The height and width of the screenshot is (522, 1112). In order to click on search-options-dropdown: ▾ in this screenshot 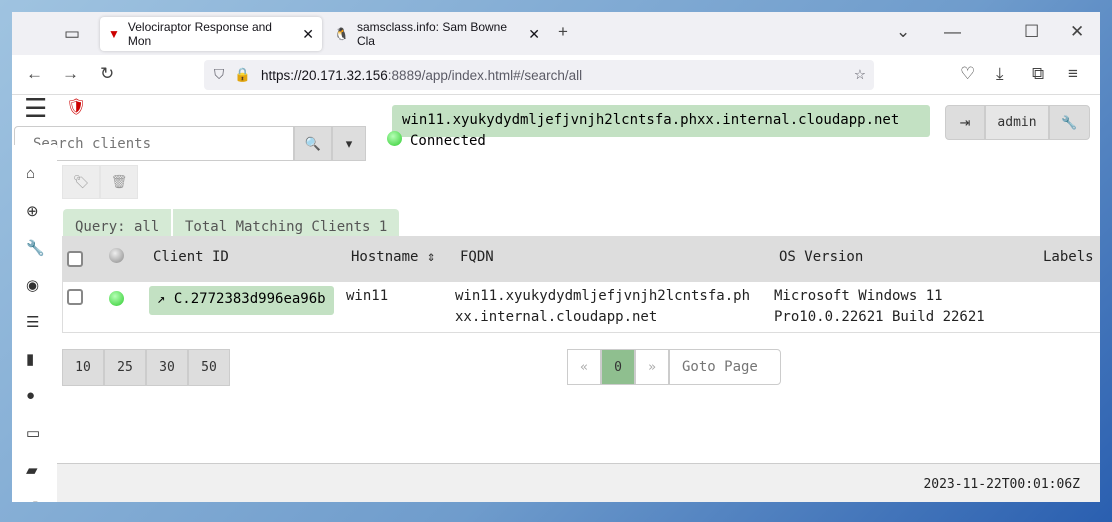, I will do `click(349, 143)`.